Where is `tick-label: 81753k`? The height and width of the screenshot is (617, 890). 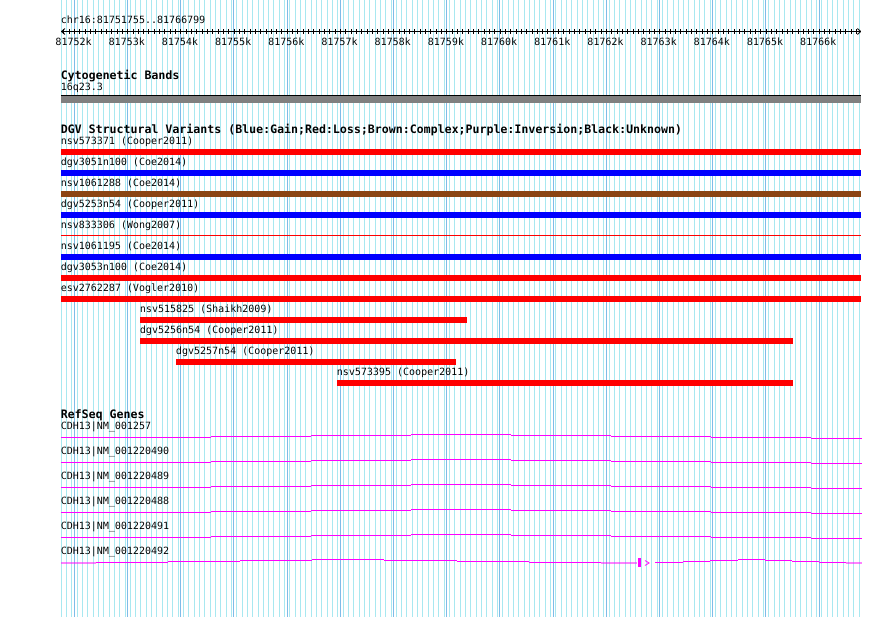 tick-label: 81753k is located at coordinates (126, 43).